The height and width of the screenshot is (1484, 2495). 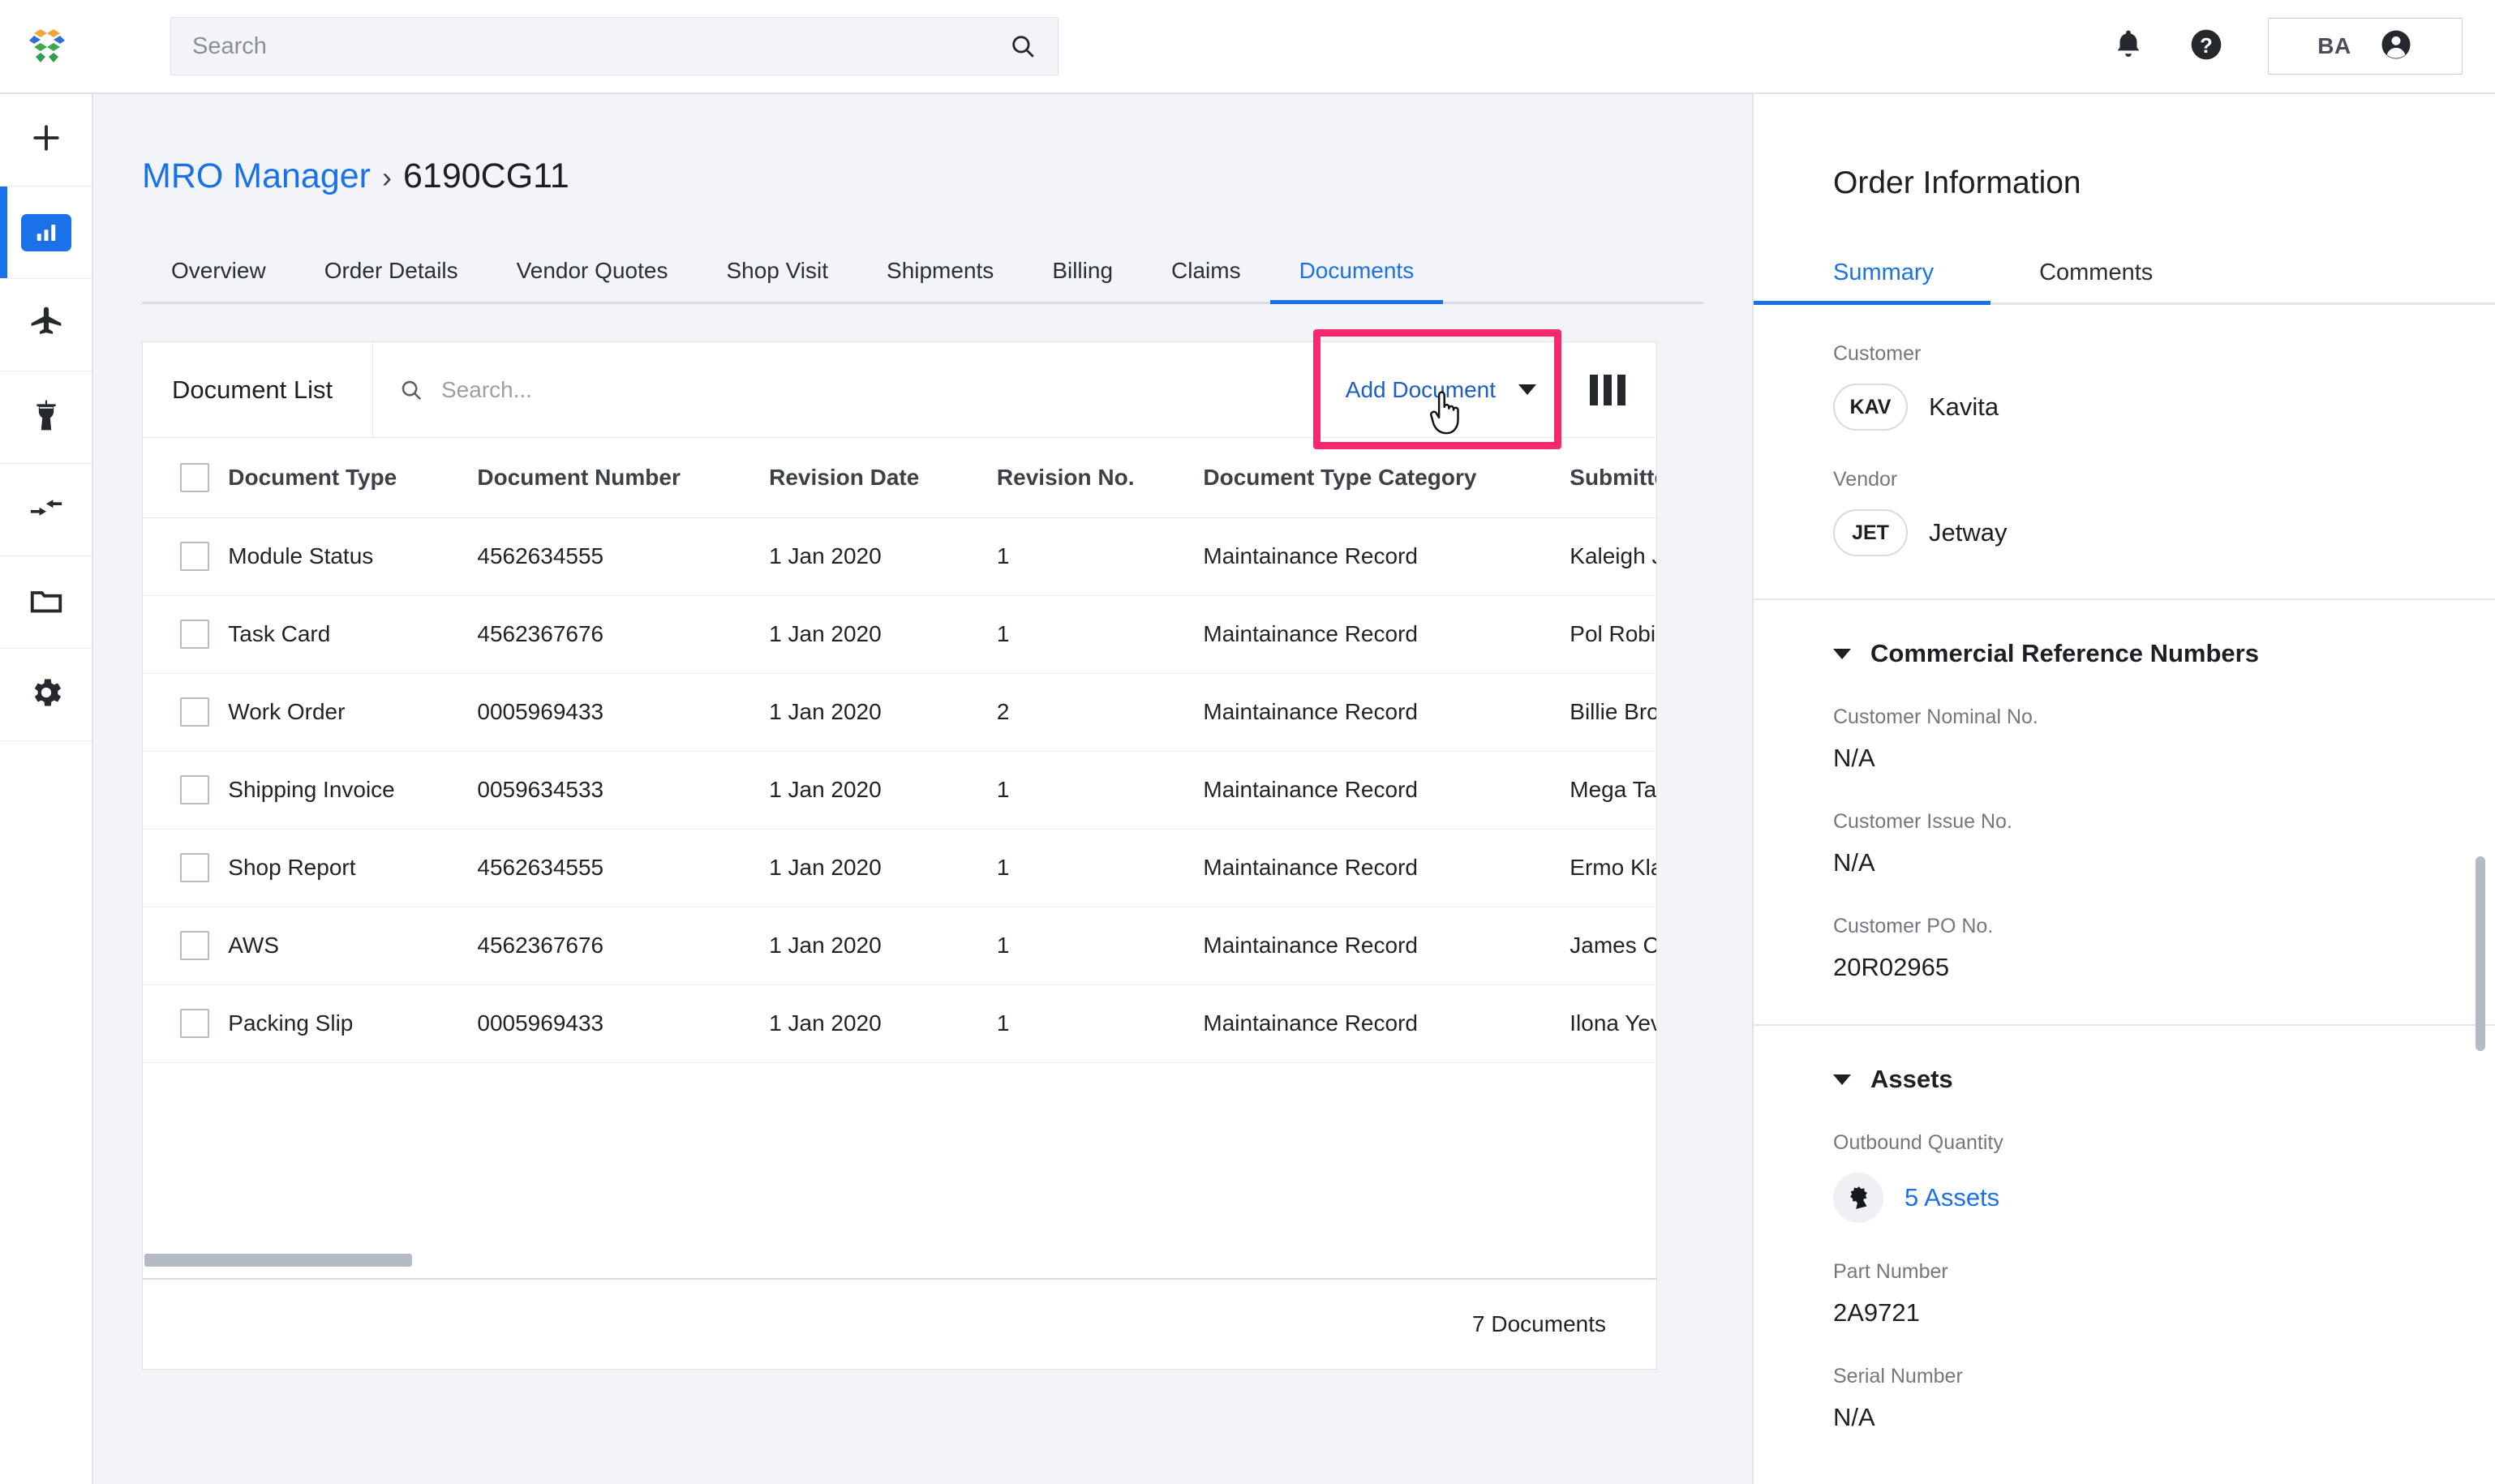 I want to click on user-menu-button: BA, so click(x=2365, y=46).